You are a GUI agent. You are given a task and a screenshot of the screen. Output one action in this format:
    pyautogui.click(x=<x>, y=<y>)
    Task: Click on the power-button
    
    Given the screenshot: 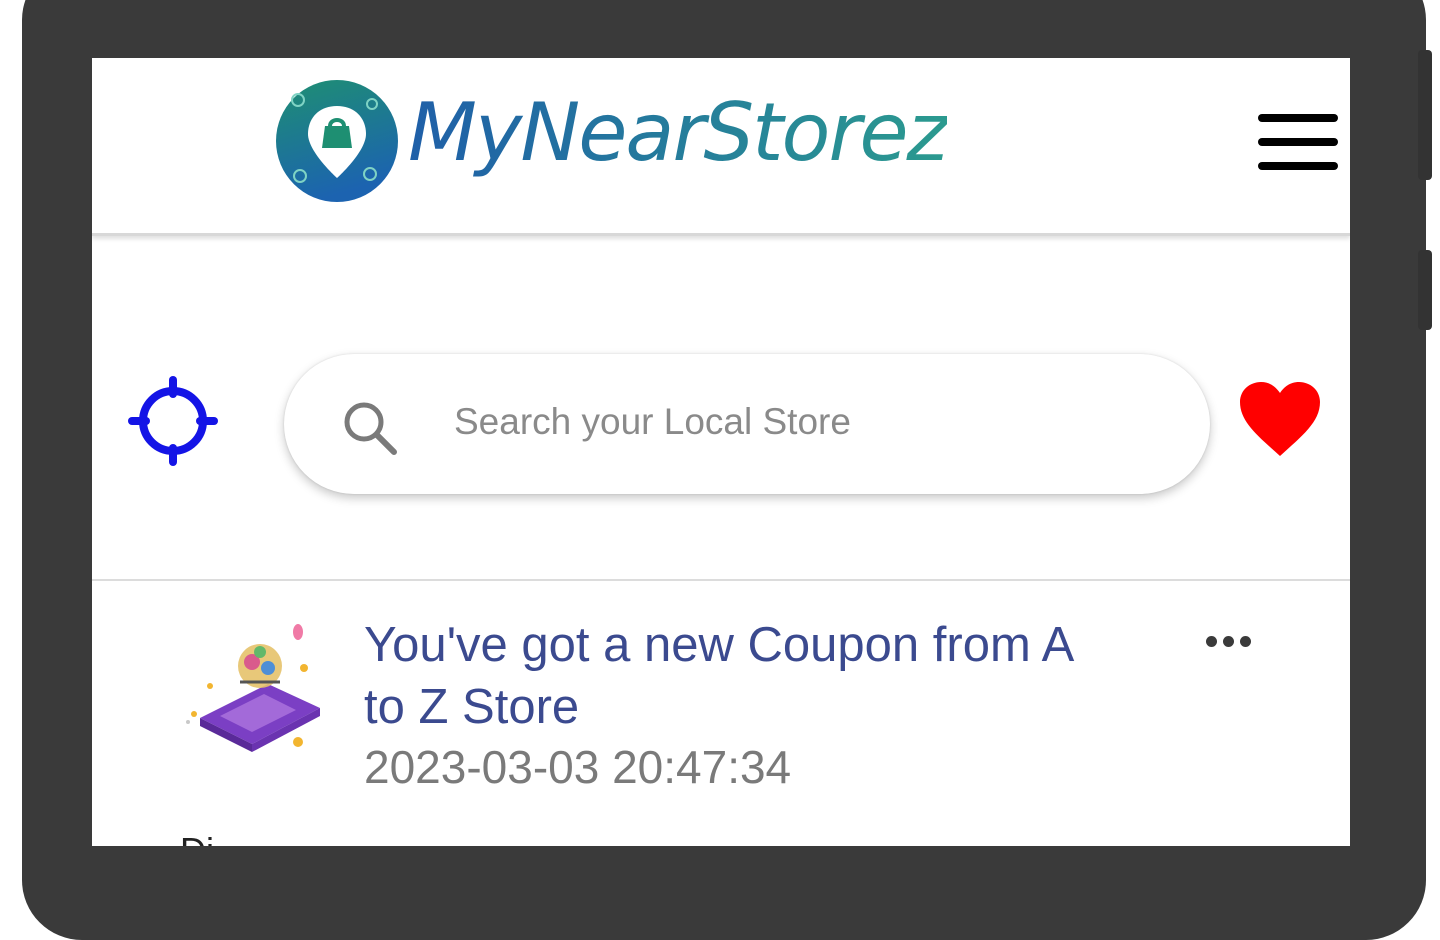 What is the action you would take?
    pyautogui.click(x=1425, y=290)
    